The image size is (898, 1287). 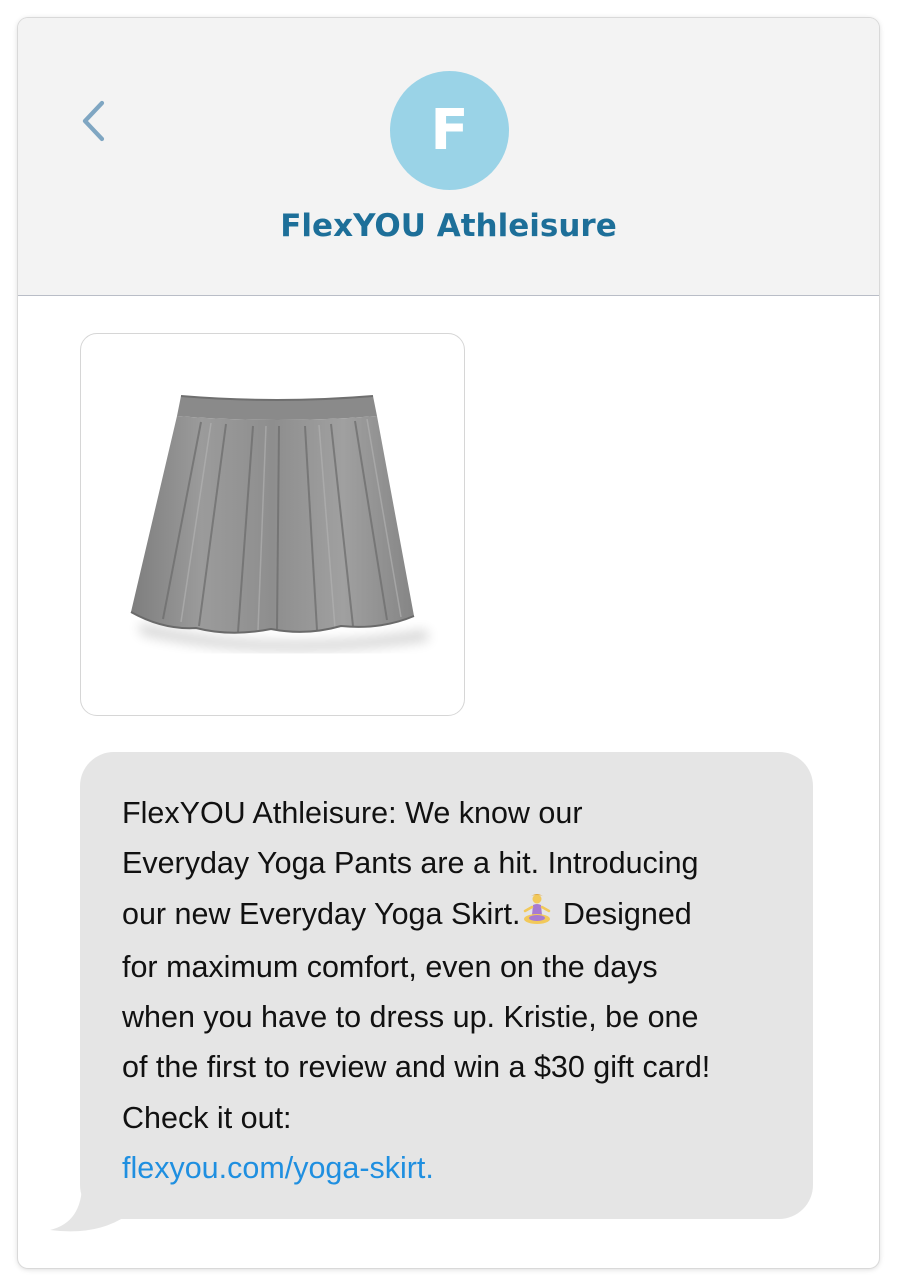 I want to click on message-line: for maximum comfort, even on the days, so click(x=390, y=966).